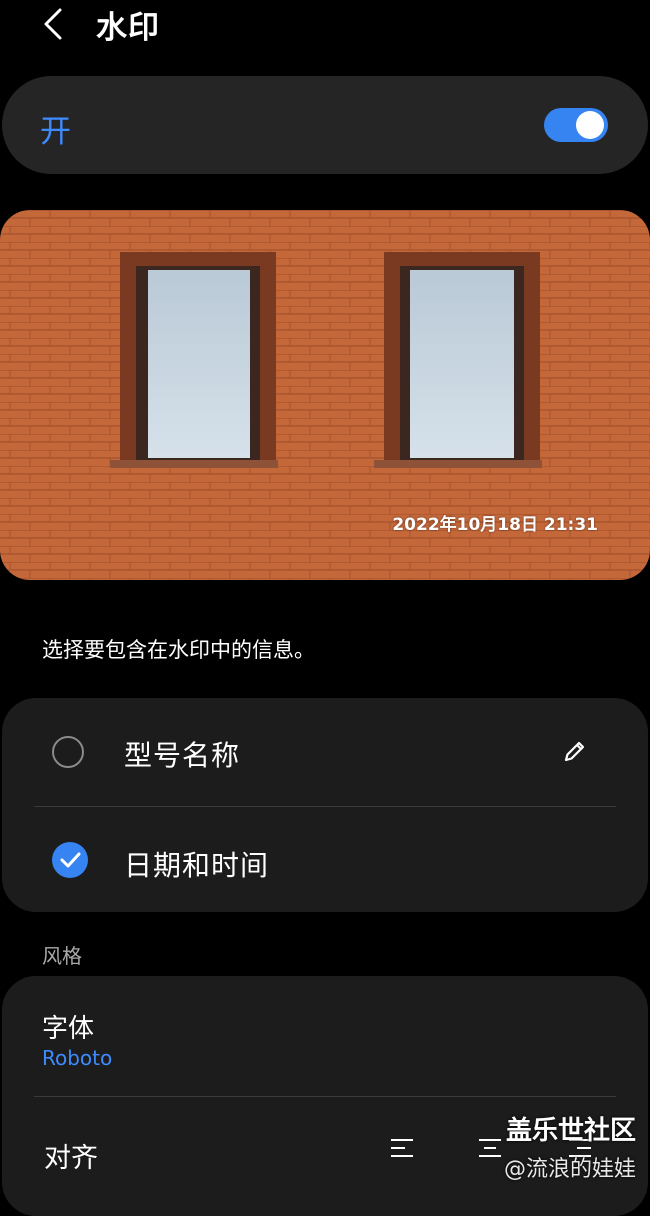 The height and width of the screenshot is (1216, 650). I want to click on app-header: 水印, so click(325, 30).